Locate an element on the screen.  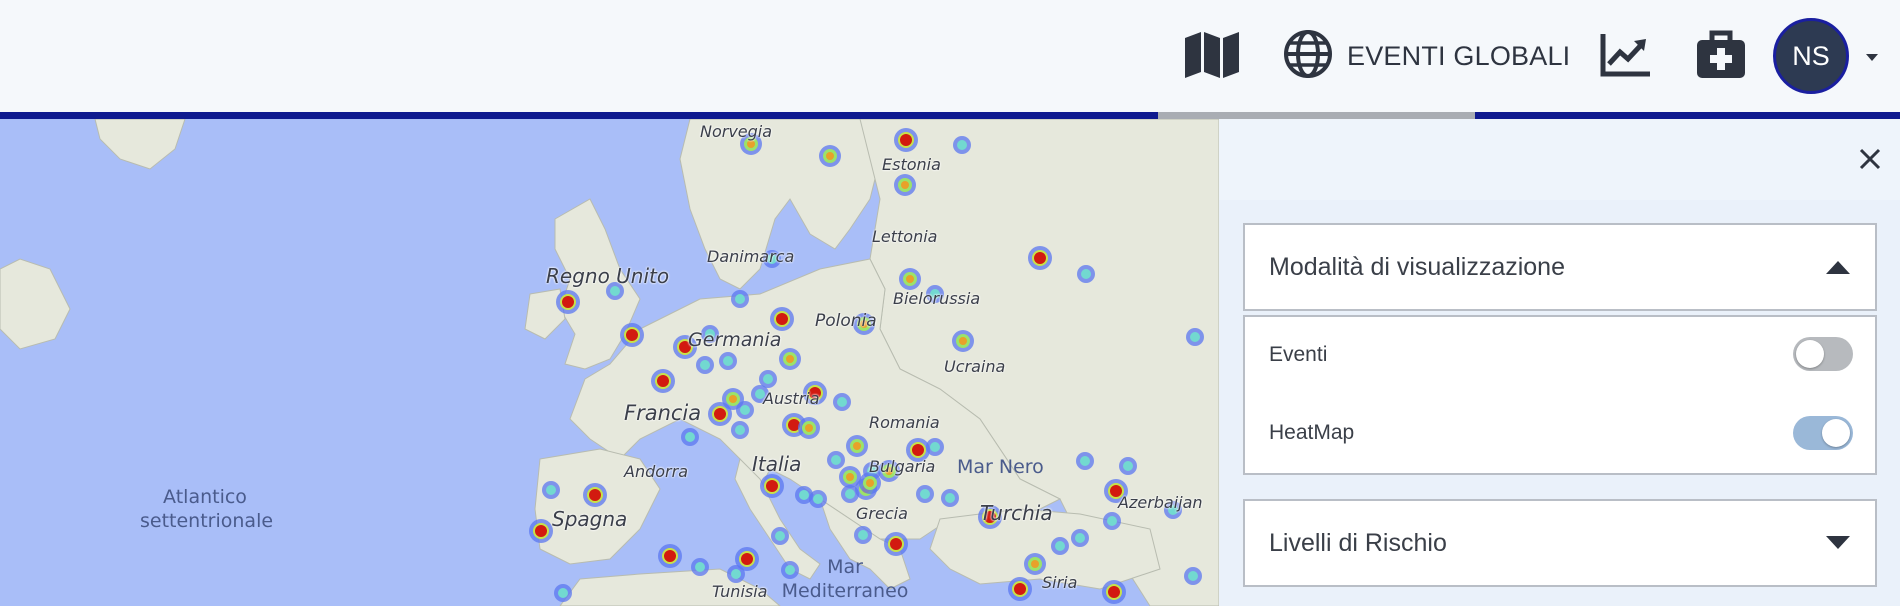
map-label: Regno Unito is located at coordinates (608, 276).